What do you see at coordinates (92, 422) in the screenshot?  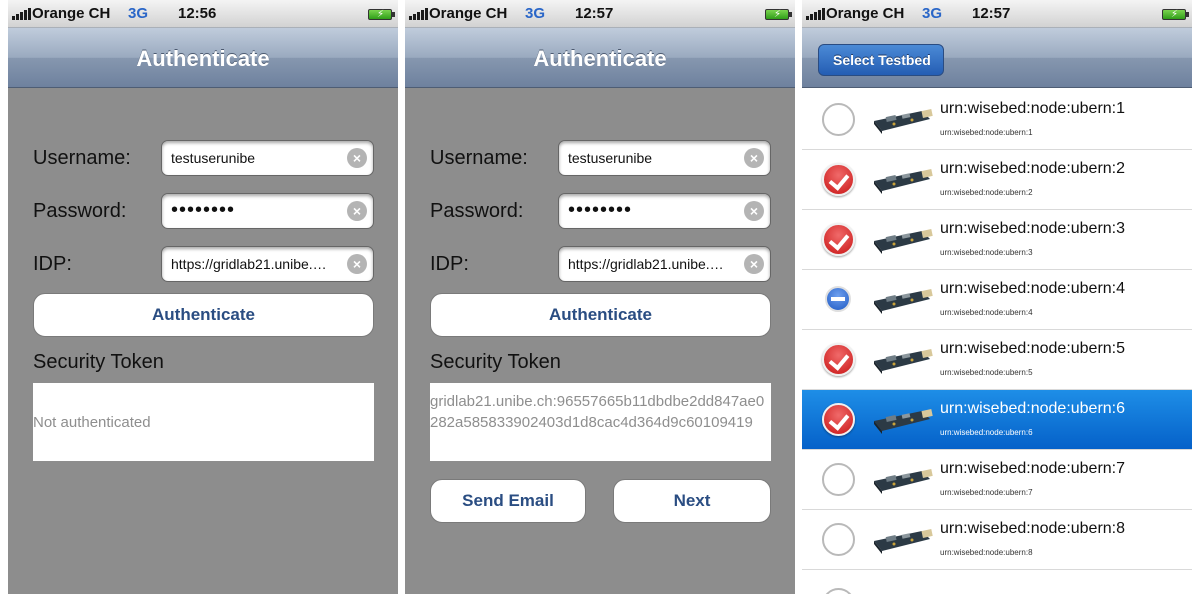 I see `security-token-text: Not authenticated` at bounding box center [92, 422].